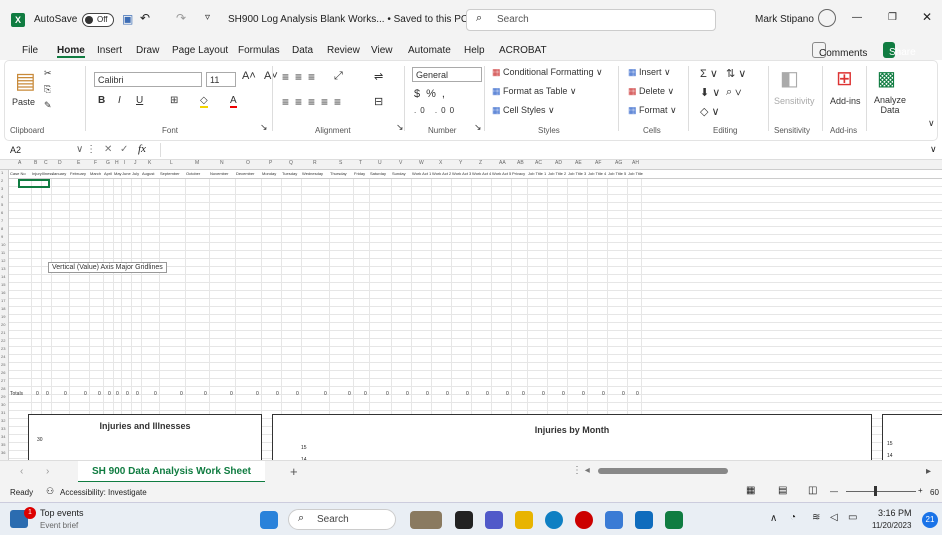 The image size is (942, 535). I want to click on row-header: 4, so click(2, 196).